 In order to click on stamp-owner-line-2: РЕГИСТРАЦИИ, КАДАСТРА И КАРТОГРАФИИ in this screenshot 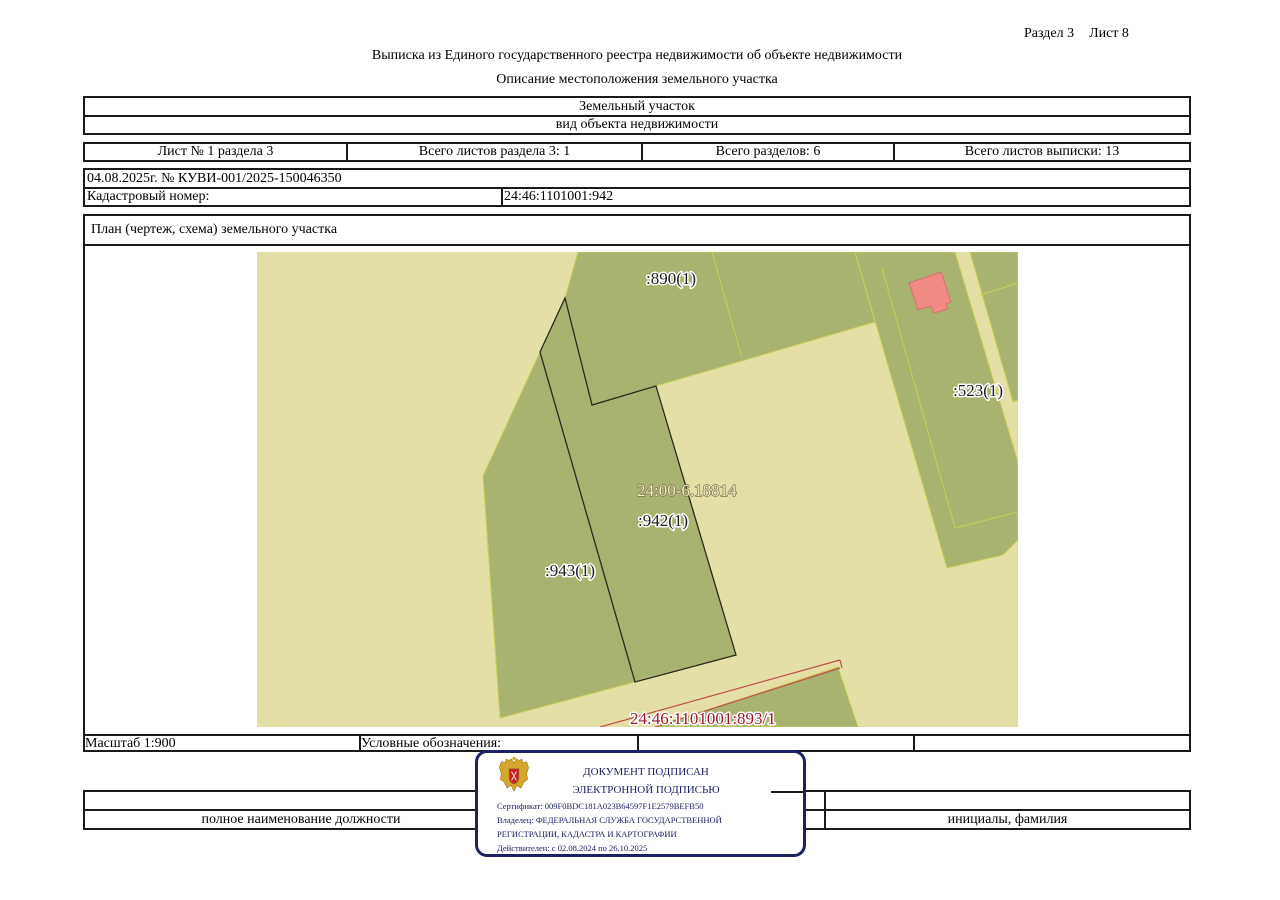, I will do `click(587, 834)`.